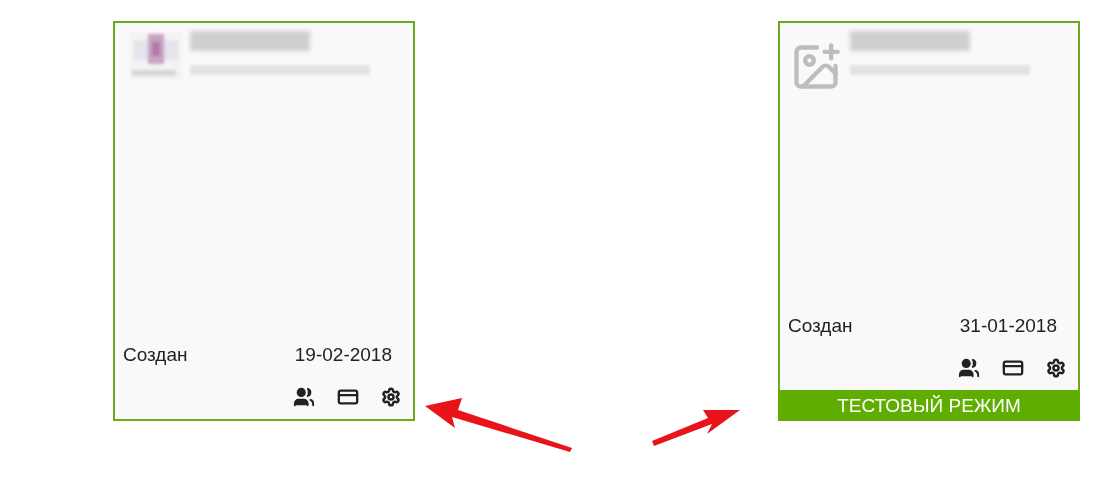  What do you see at coordinates (1008, 325) in the screenshot?
I see `created-date: 31-01-2018` at bounding box center [1008, 325].